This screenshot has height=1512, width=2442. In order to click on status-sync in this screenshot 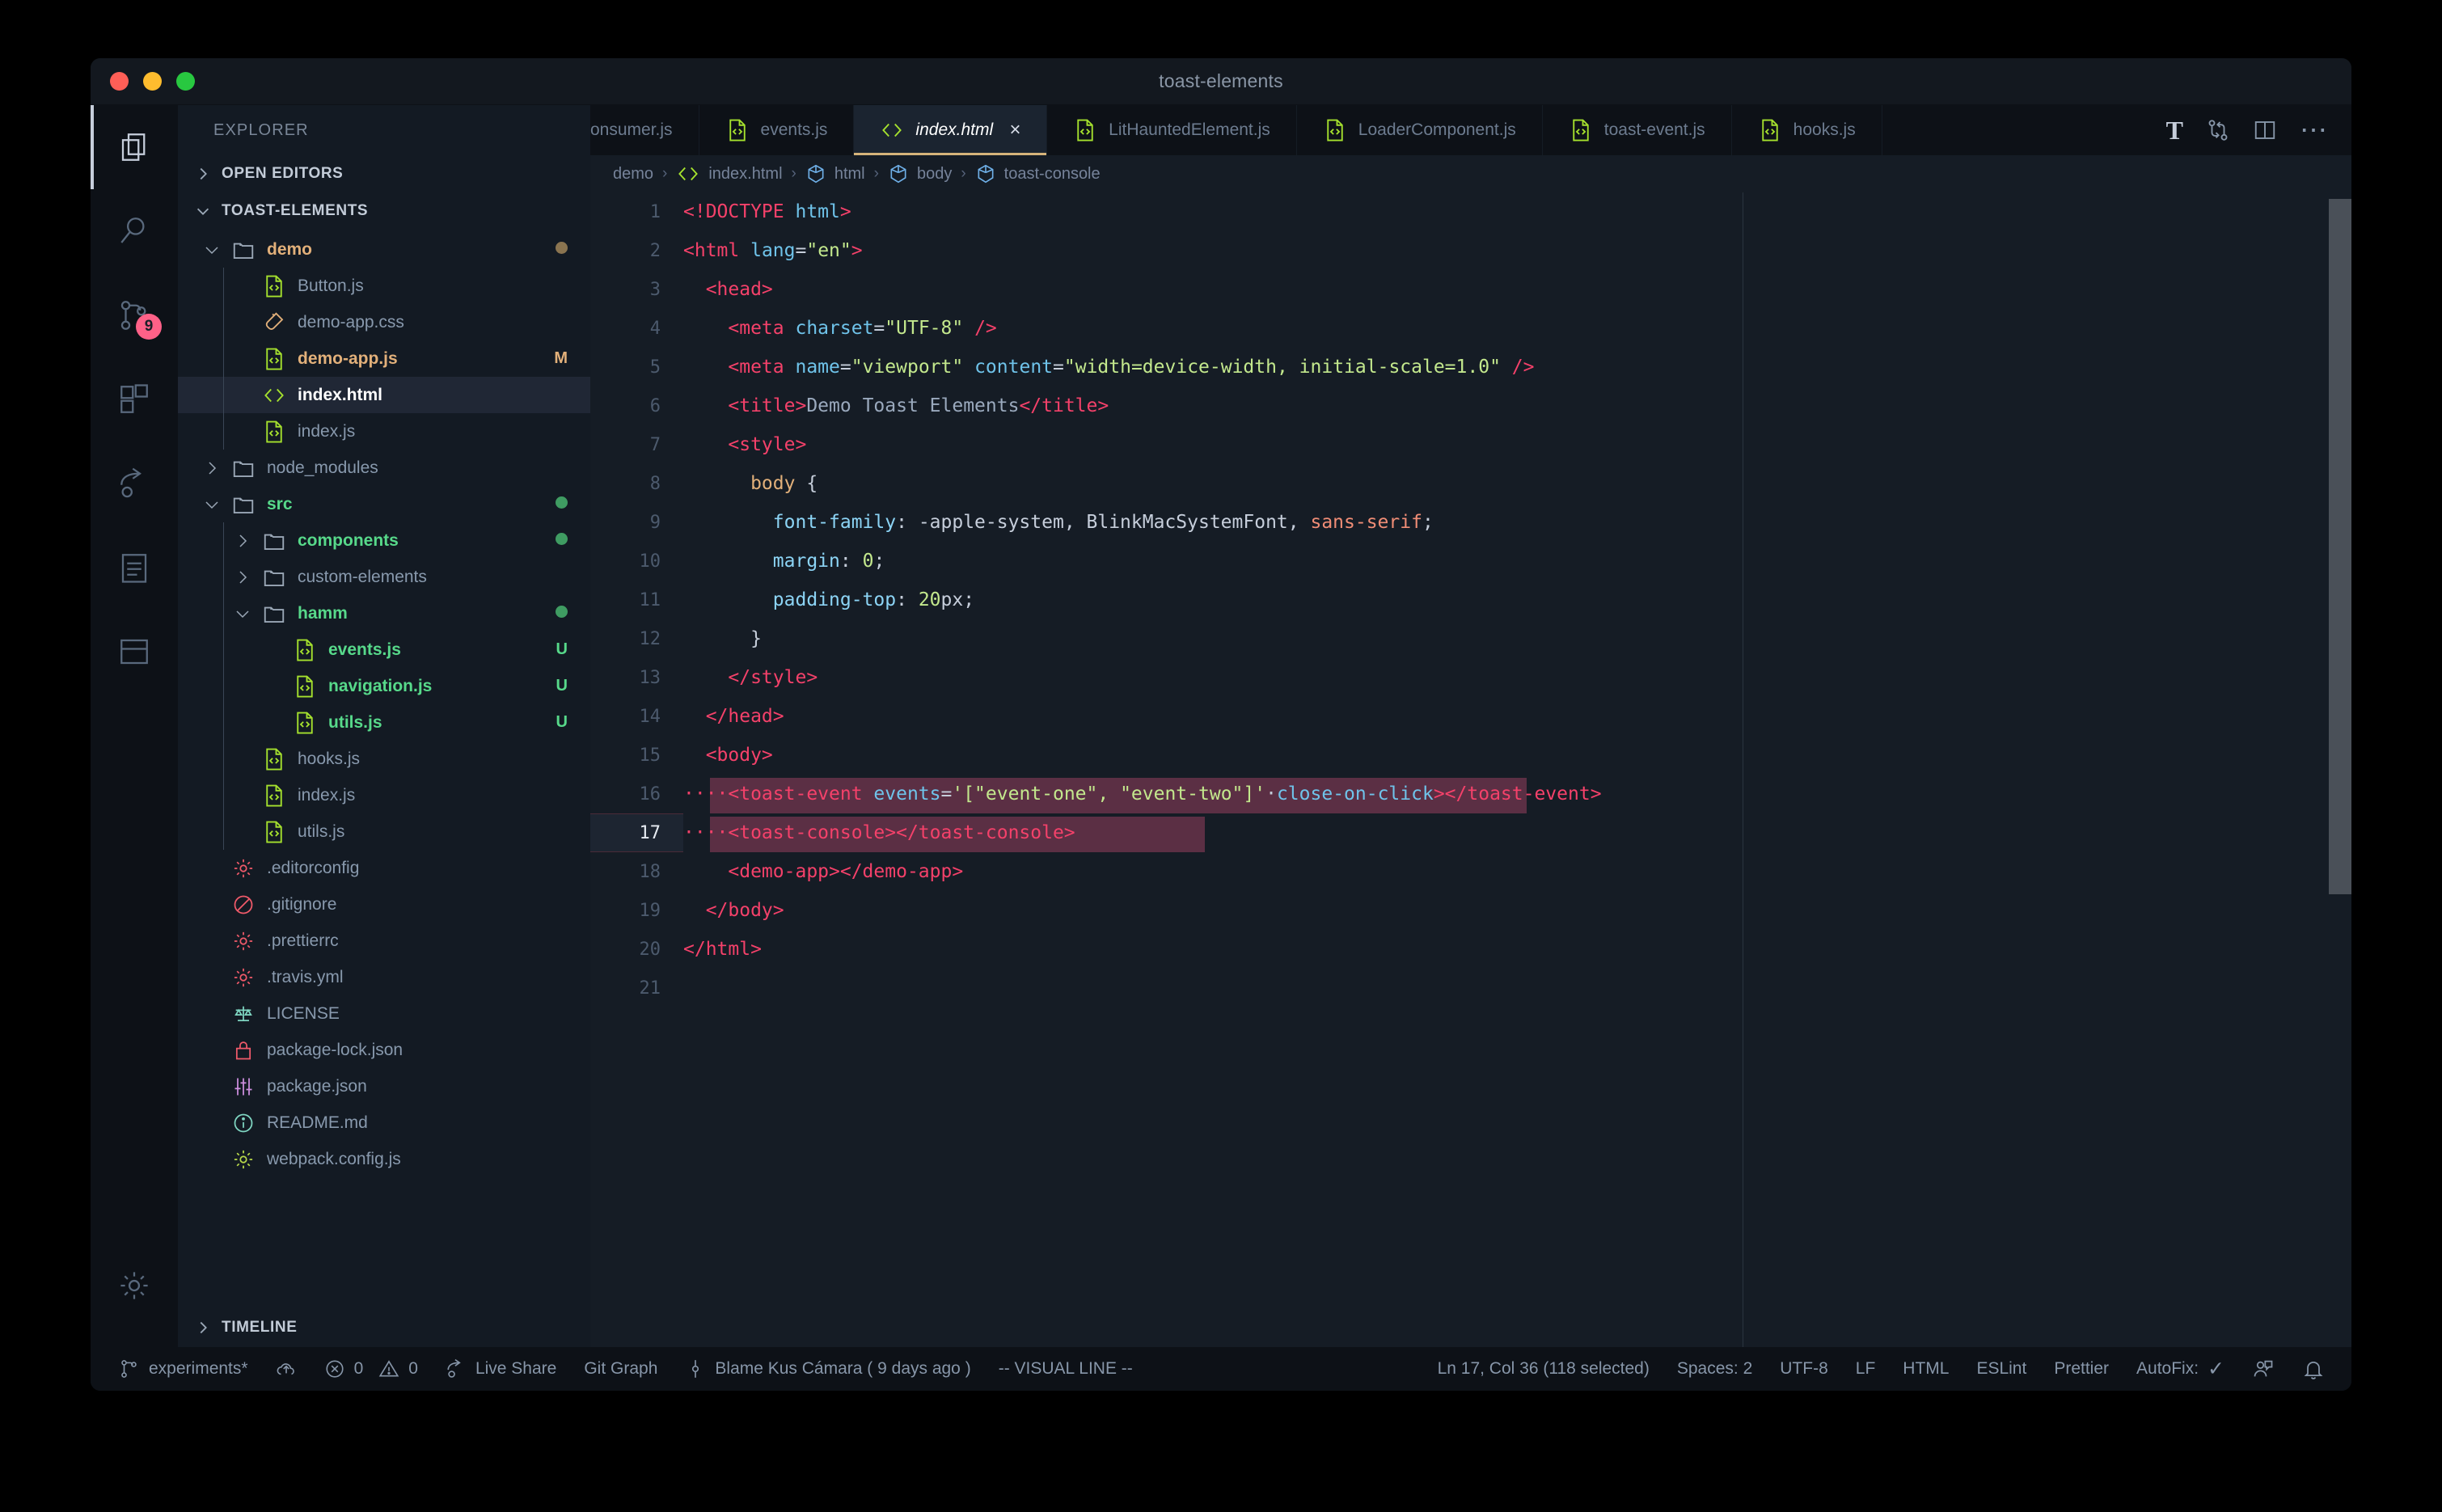, I will do `click(286, 1368)`.